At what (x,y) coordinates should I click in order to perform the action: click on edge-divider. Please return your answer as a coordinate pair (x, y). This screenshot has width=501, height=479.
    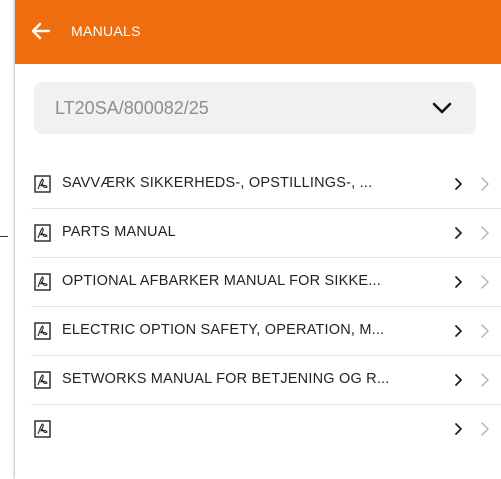
    Looking at the image, I should click on (4, 236).